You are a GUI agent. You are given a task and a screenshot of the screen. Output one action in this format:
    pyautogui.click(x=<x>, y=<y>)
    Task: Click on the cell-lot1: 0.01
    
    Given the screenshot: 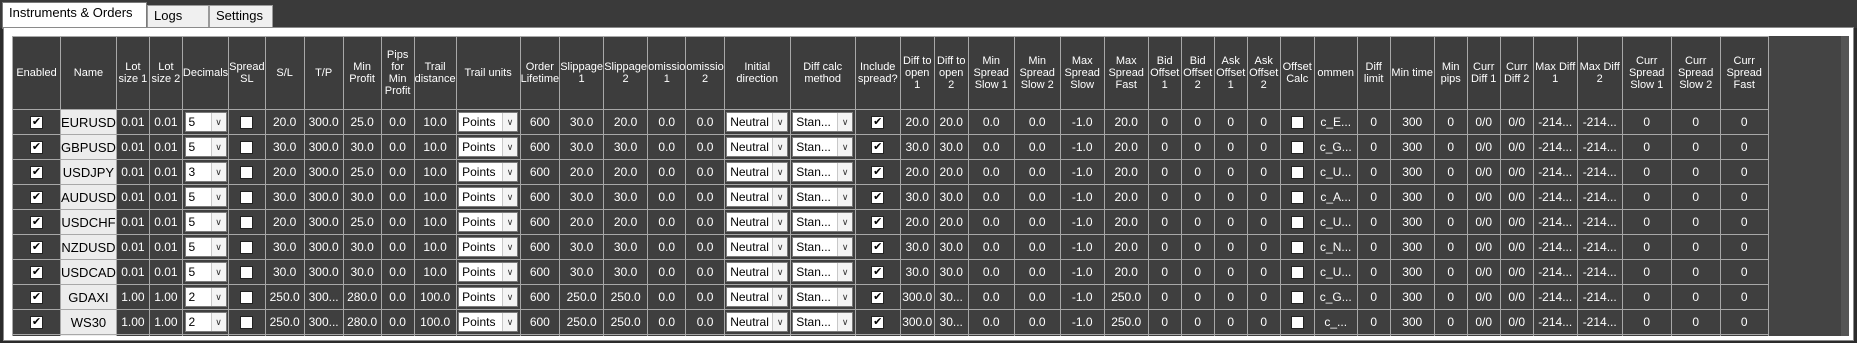 What is the action you would take?
    pyautogui.click(x=132, y=122)
    